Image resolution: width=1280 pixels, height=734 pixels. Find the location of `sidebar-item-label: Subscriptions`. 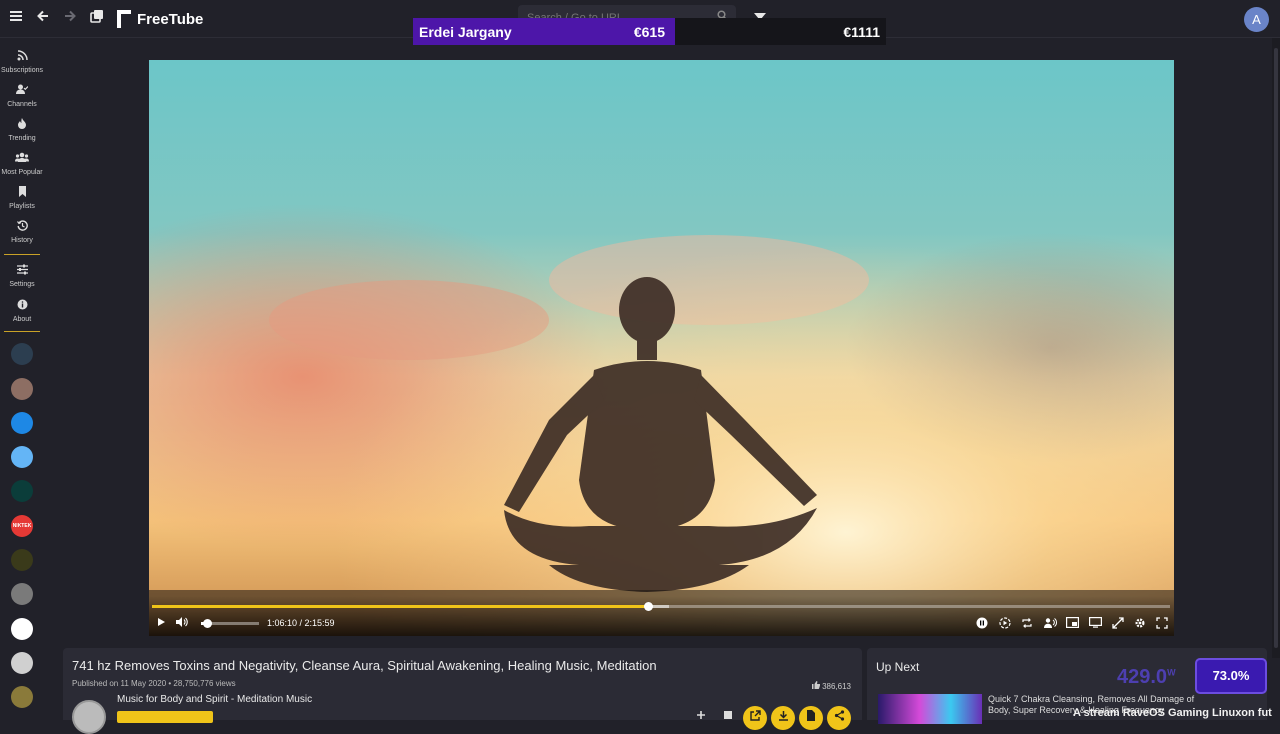

sidebar-item-label: Subscriptions is located at coordinates (22, 70).